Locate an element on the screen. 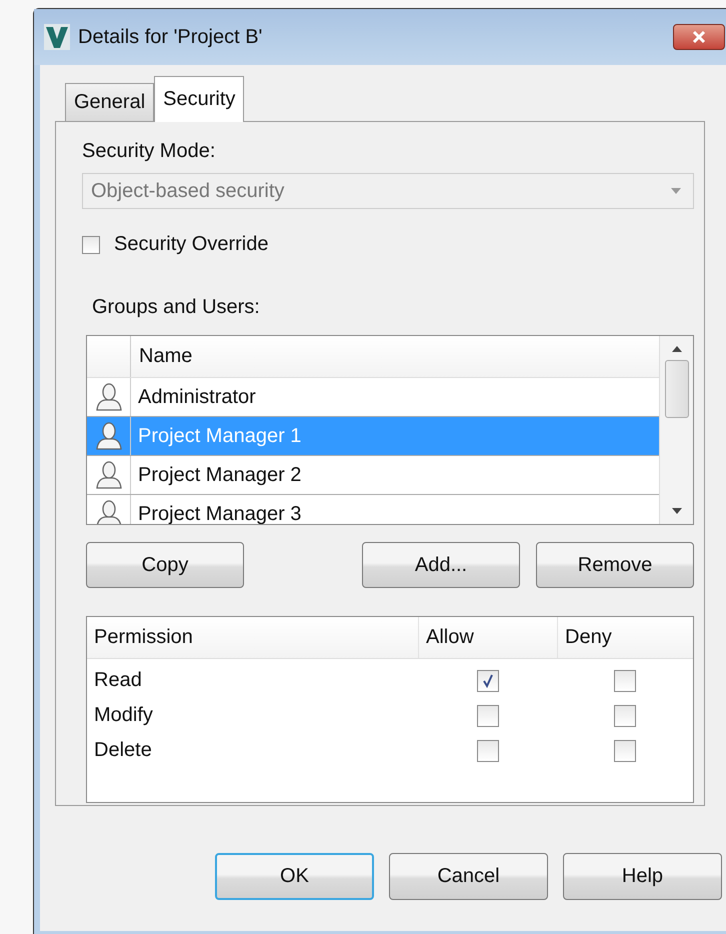  scroll-up-arrow-icon is located at coordinates (677, 349).